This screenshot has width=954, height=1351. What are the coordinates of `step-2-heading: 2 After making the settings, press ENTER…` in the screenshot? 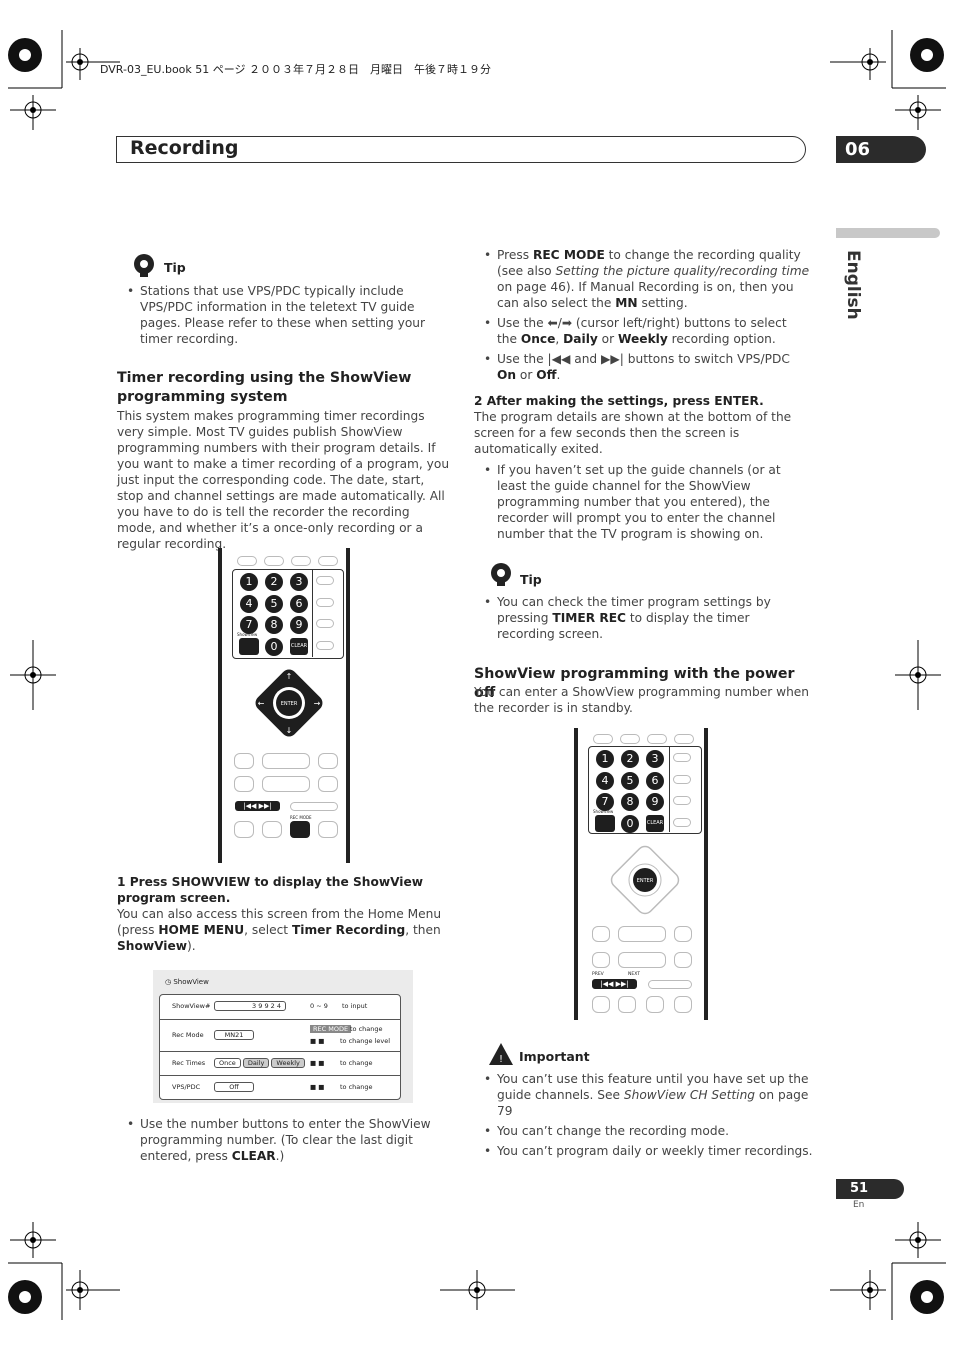 It's located at (619, 401).